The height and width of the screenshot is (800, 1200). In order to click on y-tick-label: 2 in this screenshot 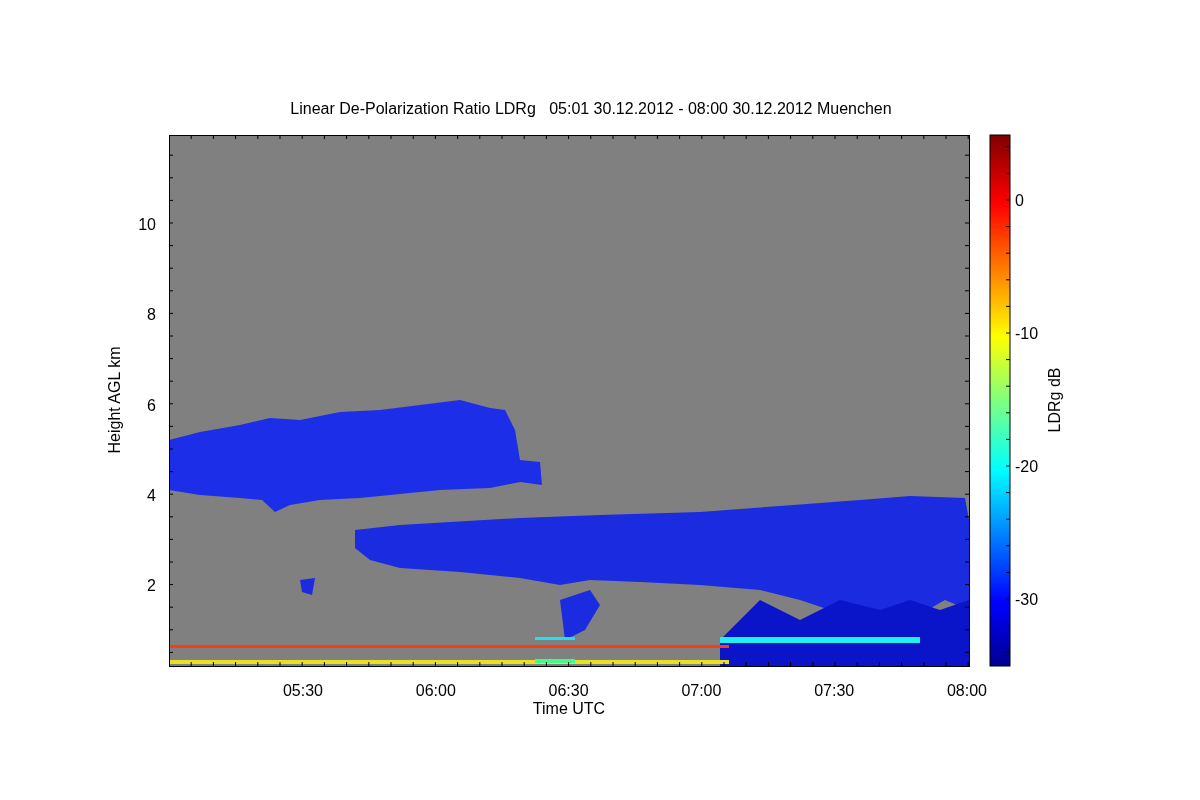, I will do `click(151, 586)`.